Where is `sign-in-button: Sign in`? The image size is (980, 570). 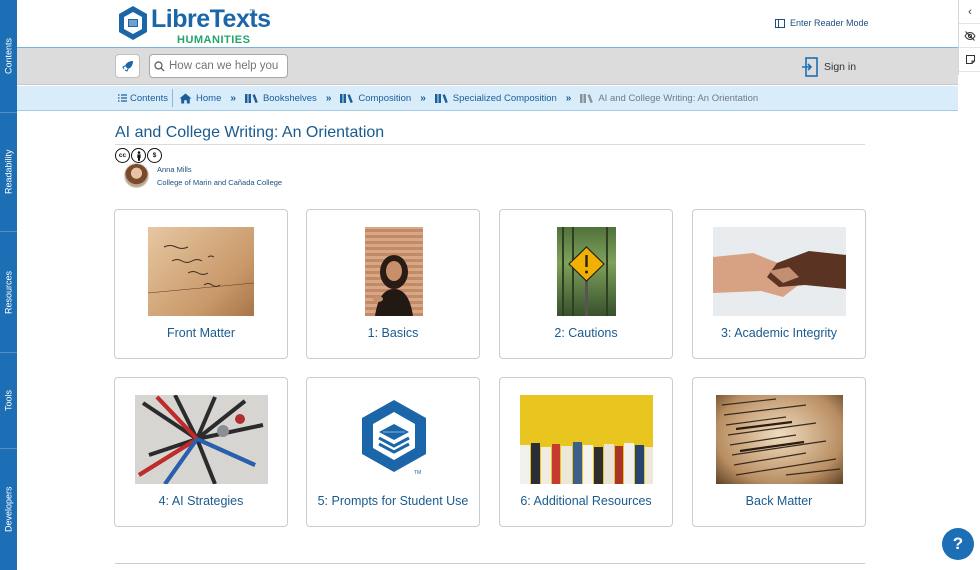 sign-in-button: Sign in is located at coordinates (828, 67).